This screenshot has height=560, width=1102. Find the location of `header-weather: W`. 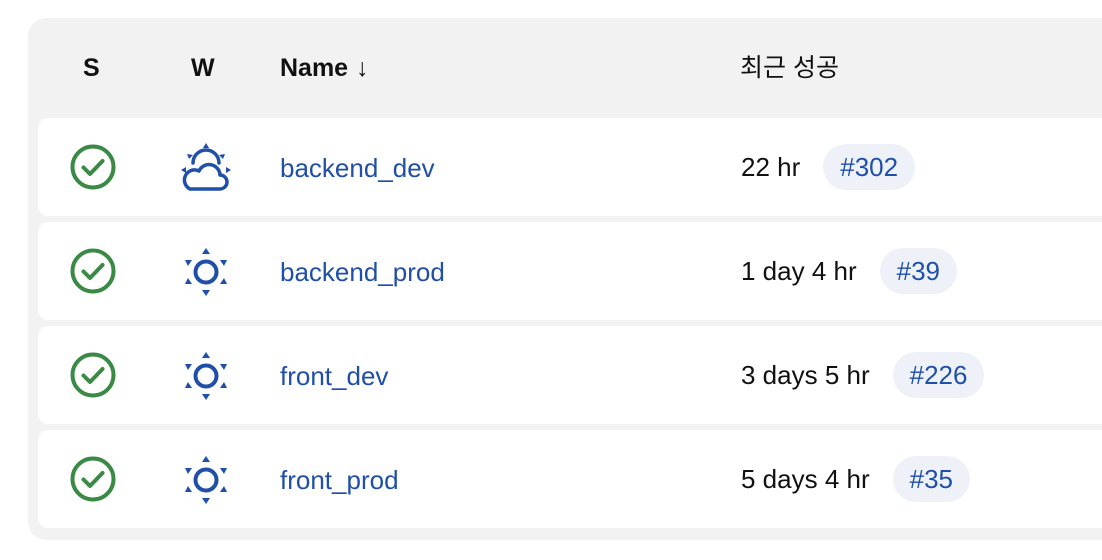

header-weather: W is located at coordinates (203, 68).